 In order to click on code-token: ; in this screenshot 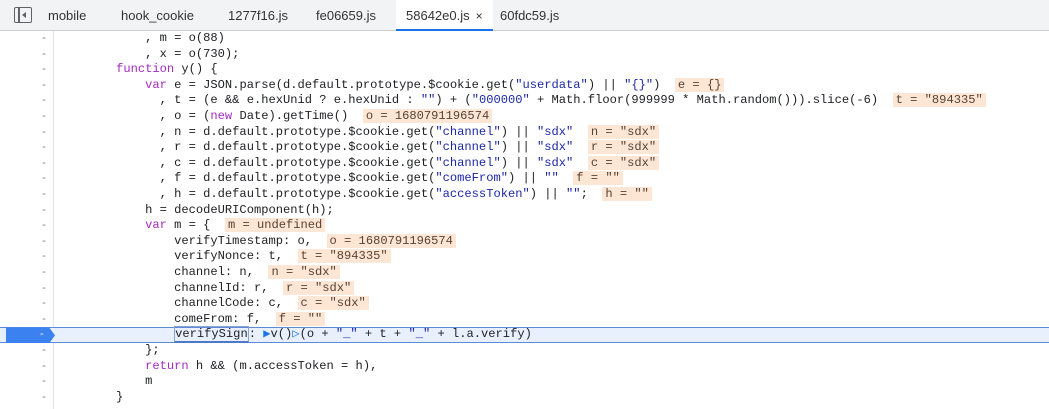, I will do `click(584, 194)`.